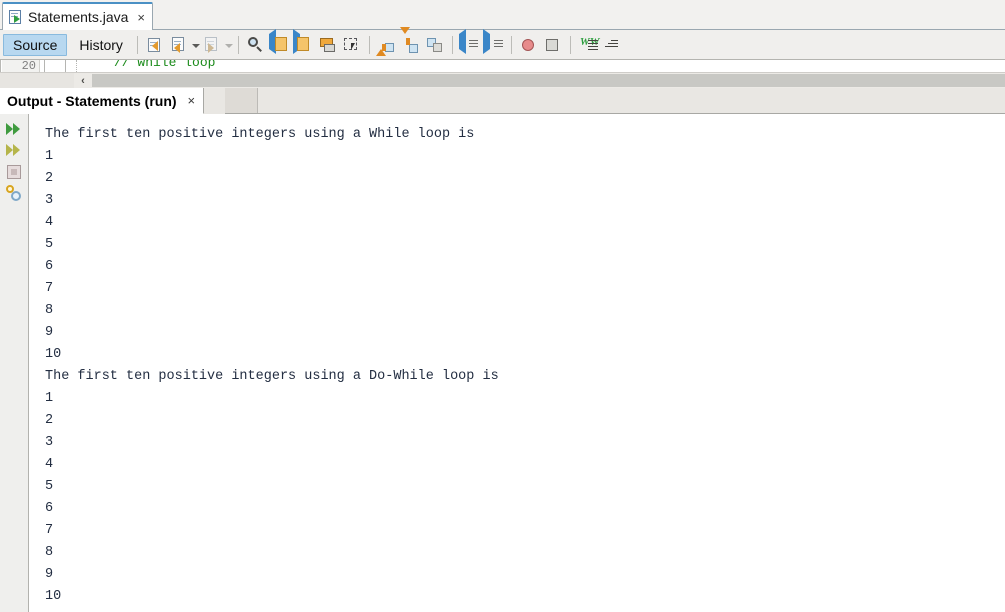 This screenshot has width=1005, height=612. I want to click on shift-line-up-icon, so click(386, 44).